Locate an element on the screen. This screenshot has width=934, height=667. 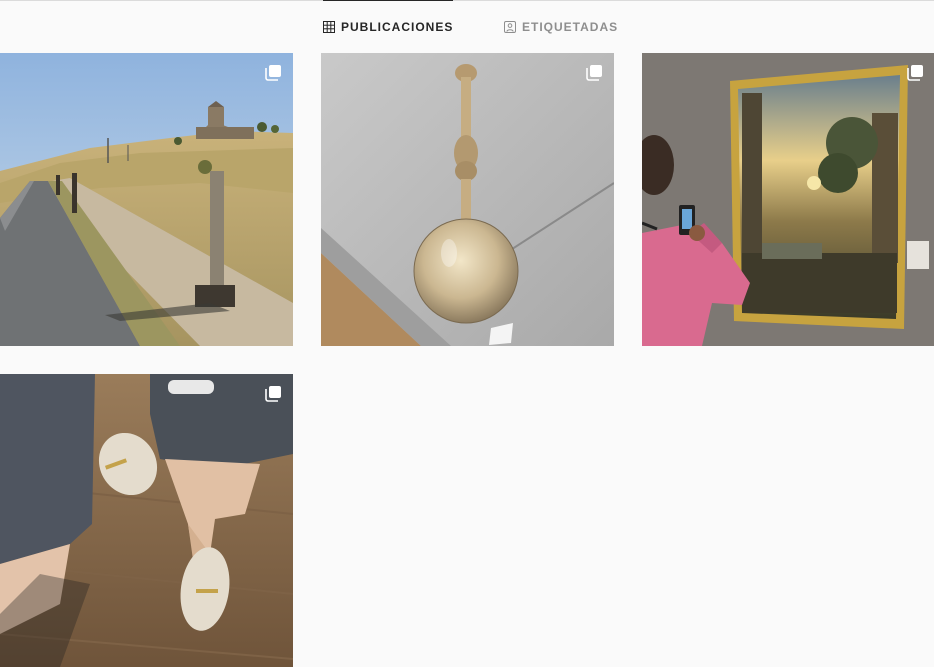
post-thumbnail-loafers is located at coordinates (146, 520).